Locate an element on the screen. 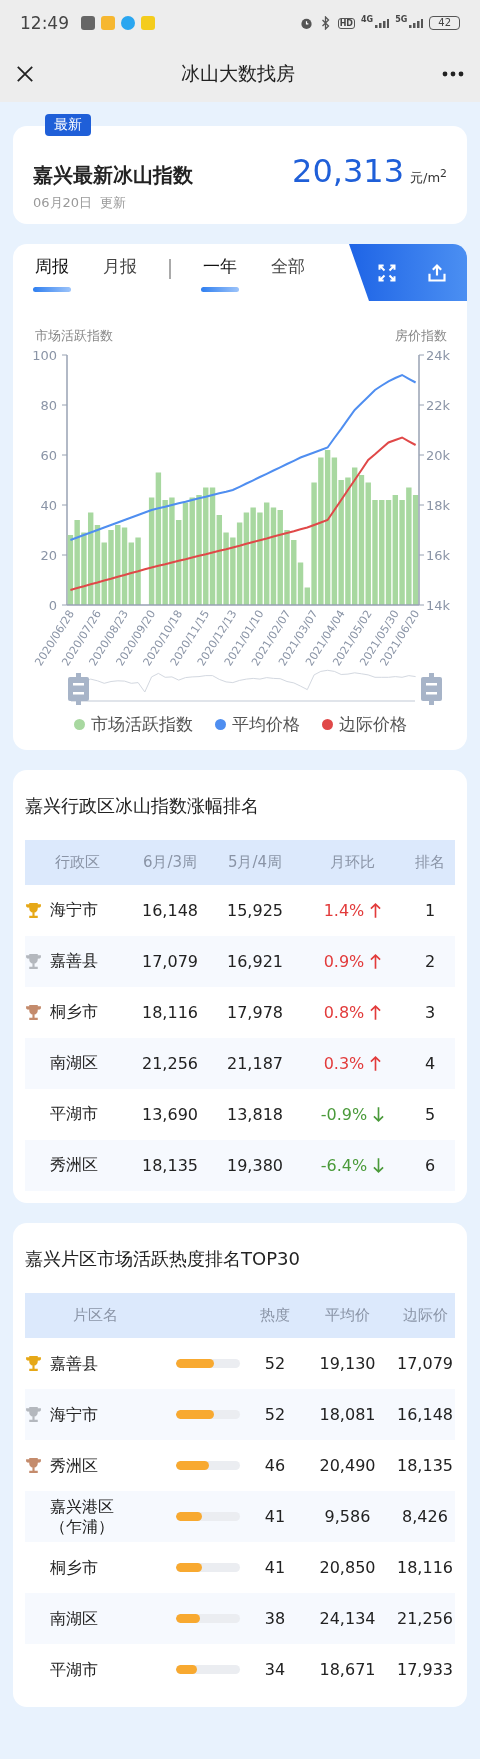 The width and height of the screenshot is (480, 1759). table-cell-text: 46 is located at coordinates (275, 1465).